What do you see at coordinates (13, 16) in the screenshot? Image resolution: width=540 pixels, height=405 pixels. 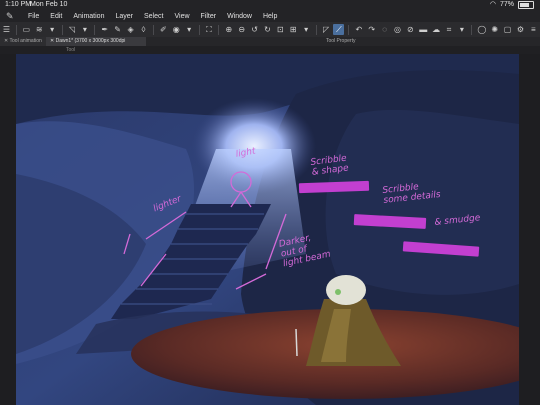 I see `app-icon: ✎` at bounding box center [13, 16].